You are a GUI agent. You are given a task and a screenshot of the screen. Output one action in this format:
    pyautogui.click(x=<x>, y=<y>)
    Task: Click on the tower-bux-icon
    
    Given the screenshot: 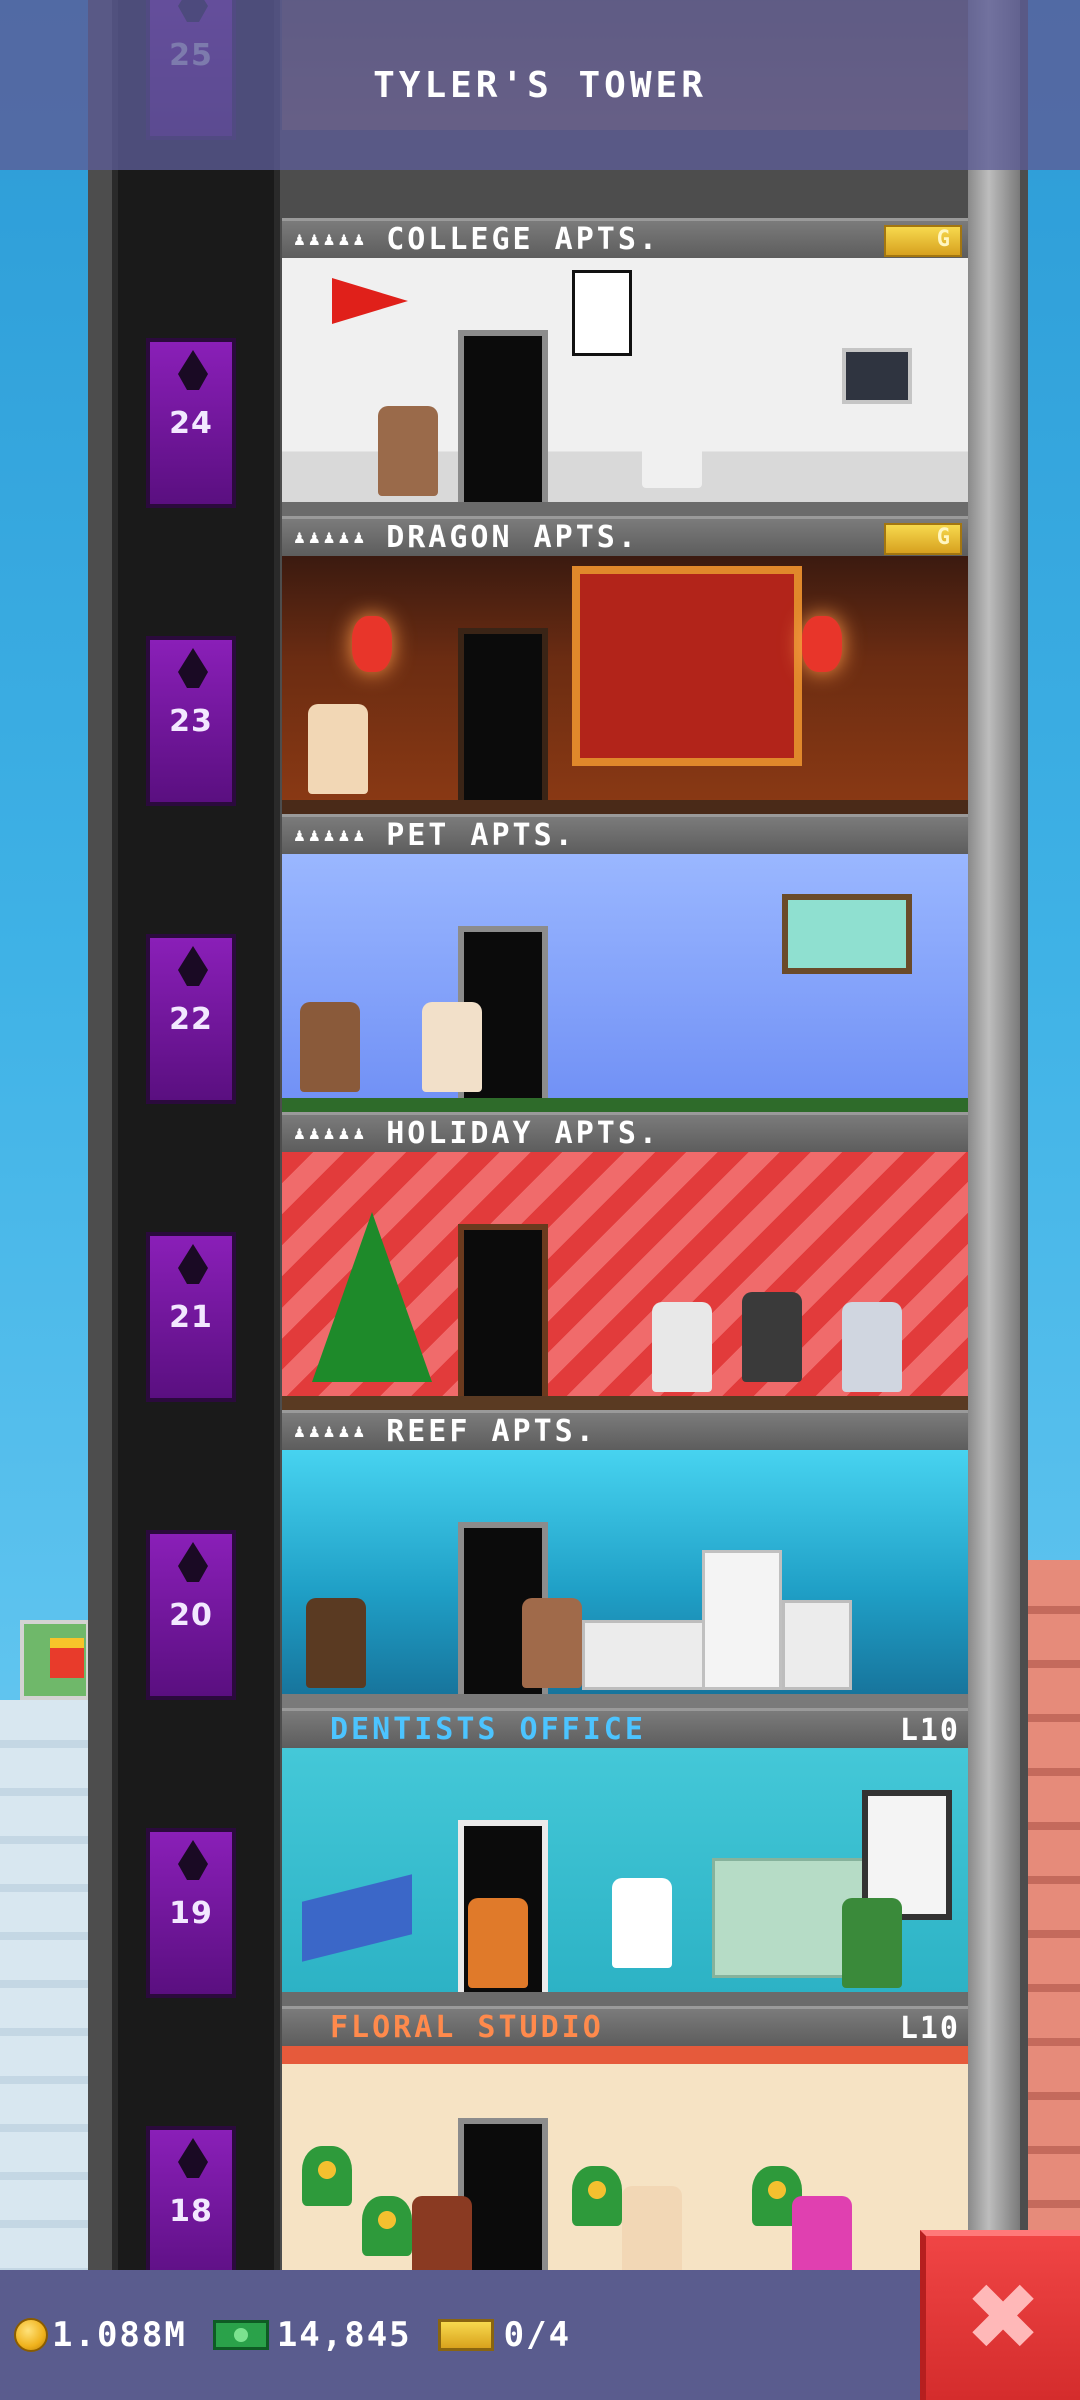 What is the action you would take?
    pyautogui.click(x=240, y=2335)
    